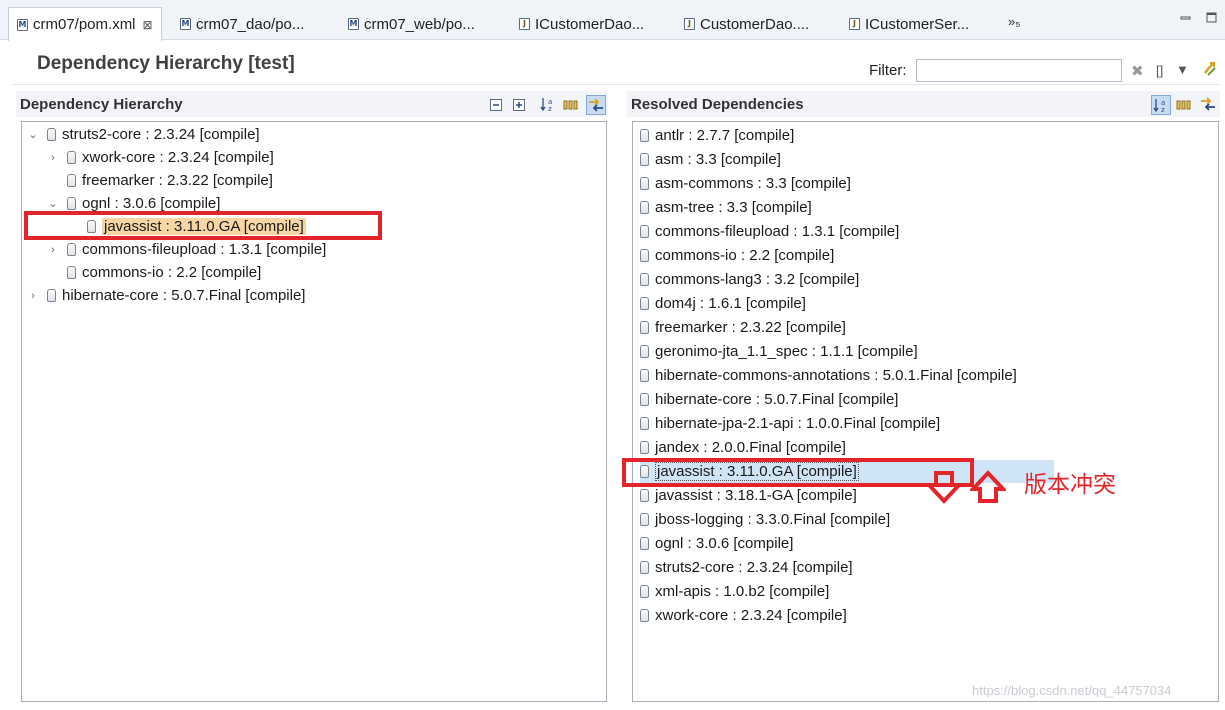  What do you see at coordinates (101, 104) in the screenshot?
I see `panel-title: Dependency Hierarchy` at bounding box center [101, 104].